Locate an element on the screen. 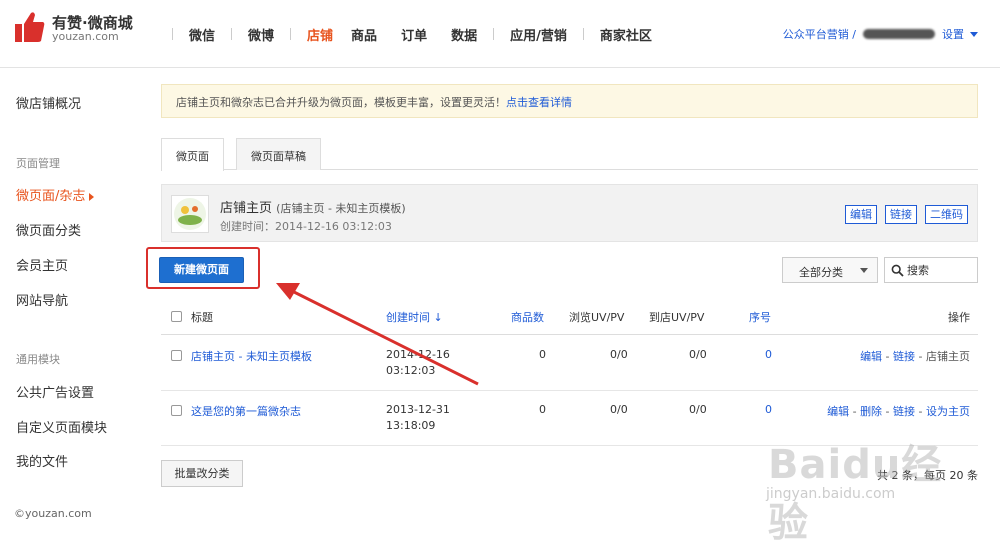 The height and width of the screenshot is (548, 1000). store-home-title: 店铺主页 (店铺主页 - 未知主页模板) is located at coordinates (313, 206).